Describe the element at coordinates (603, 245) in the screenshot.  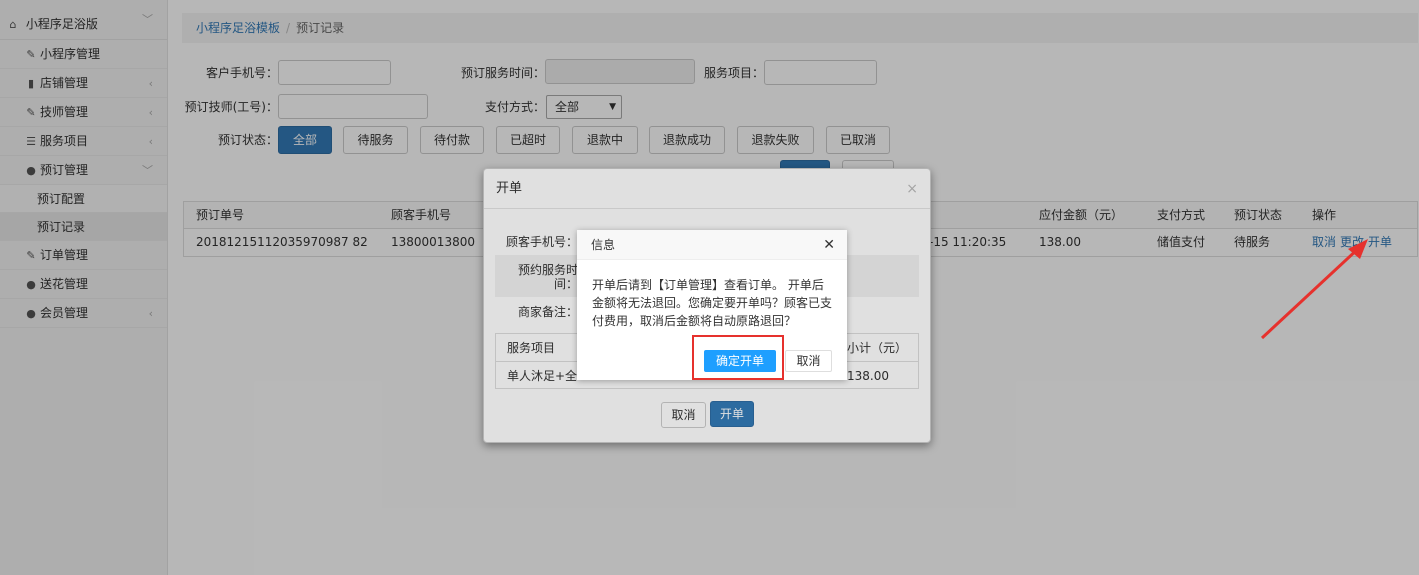
I see `info-dialog-title: 信息` at that location.